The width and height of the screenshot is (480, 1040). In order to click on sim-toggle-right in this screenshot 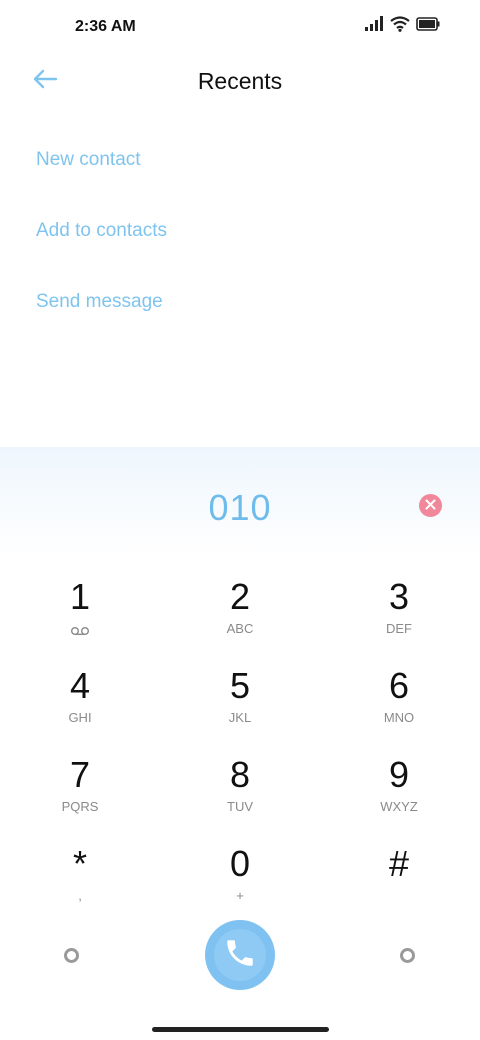, I will do `click(407, 955)`.